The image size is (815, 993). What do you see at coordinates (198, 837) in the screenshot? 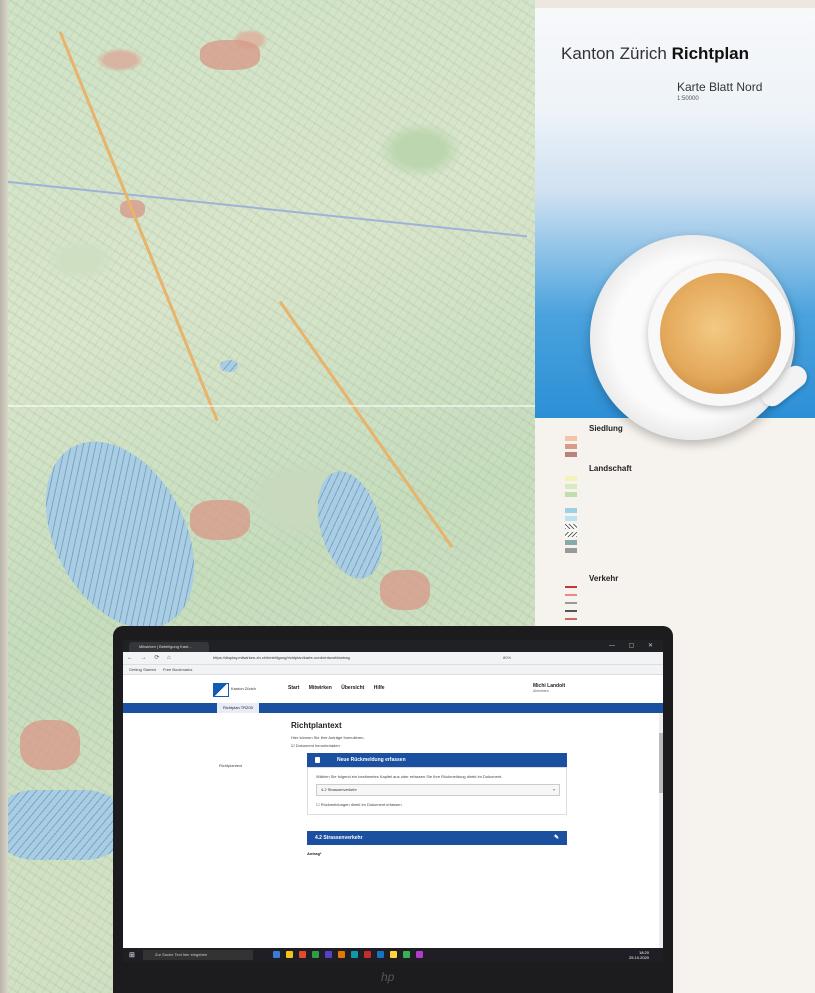
I see `left-column: Richtplantext` at bounding box center [198, 837].